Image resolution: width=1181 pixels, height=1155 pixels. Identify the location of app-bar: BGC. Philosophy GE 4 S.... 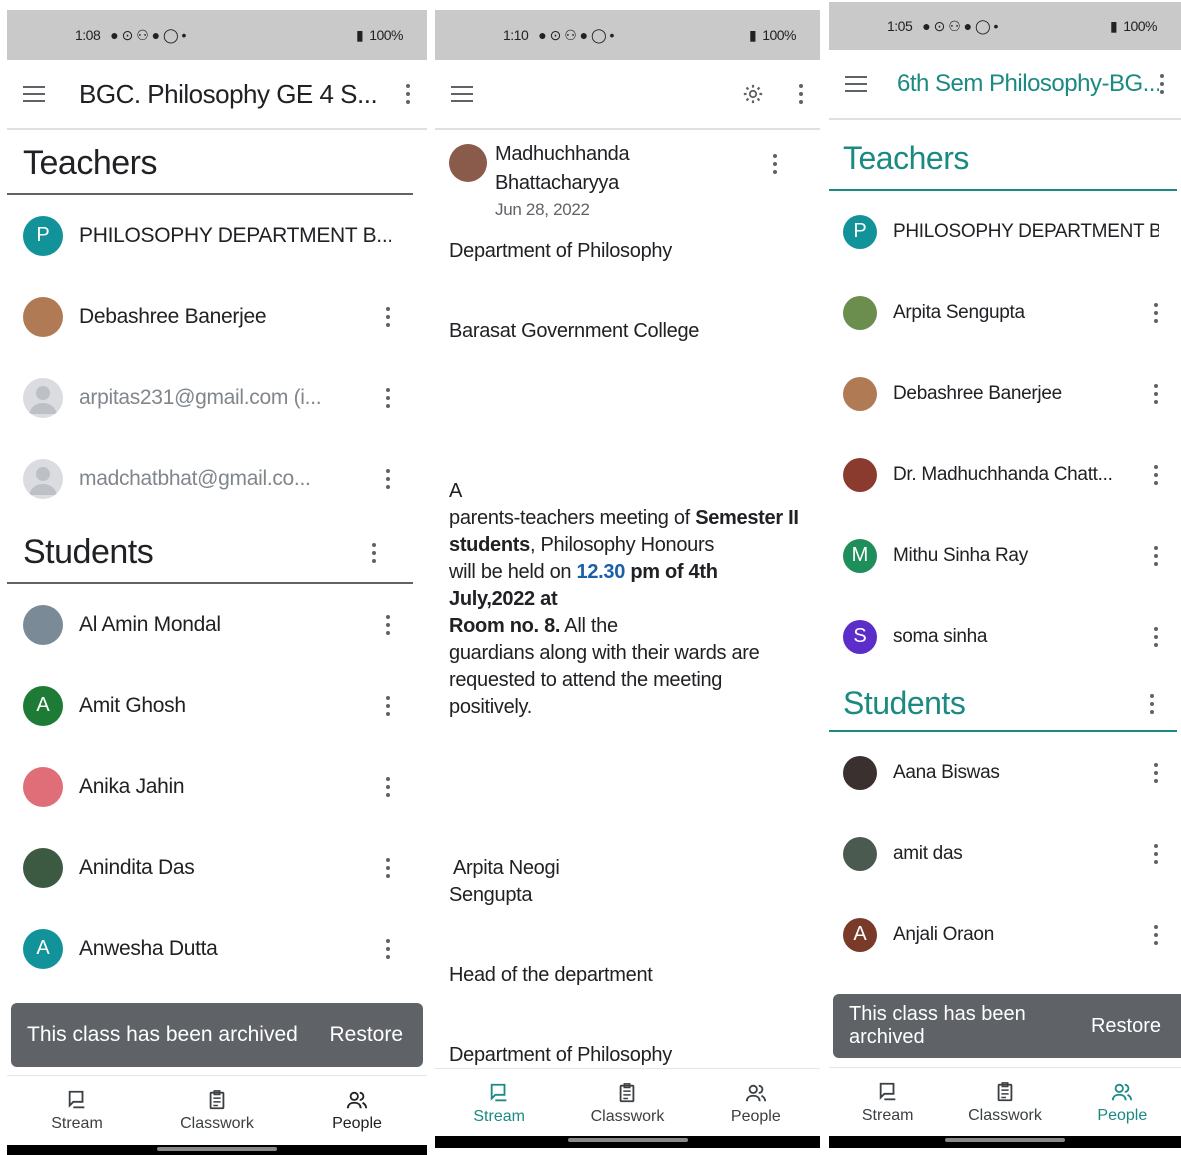
(217, 95).